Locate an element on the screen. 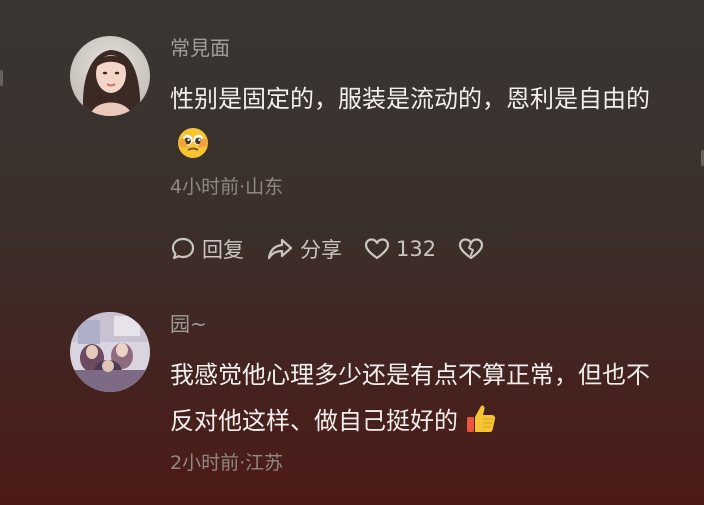  reply-icon is located at coordinates (183, 248).